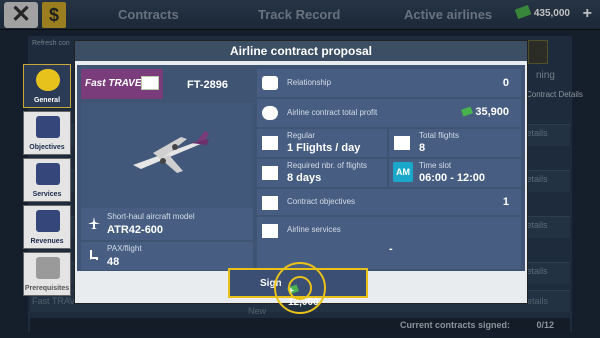 This screenshot has width=600, height=338. Describe the element at coordinates (150, 83) in the screenshot. I see `airline-logo-badge` at that location.